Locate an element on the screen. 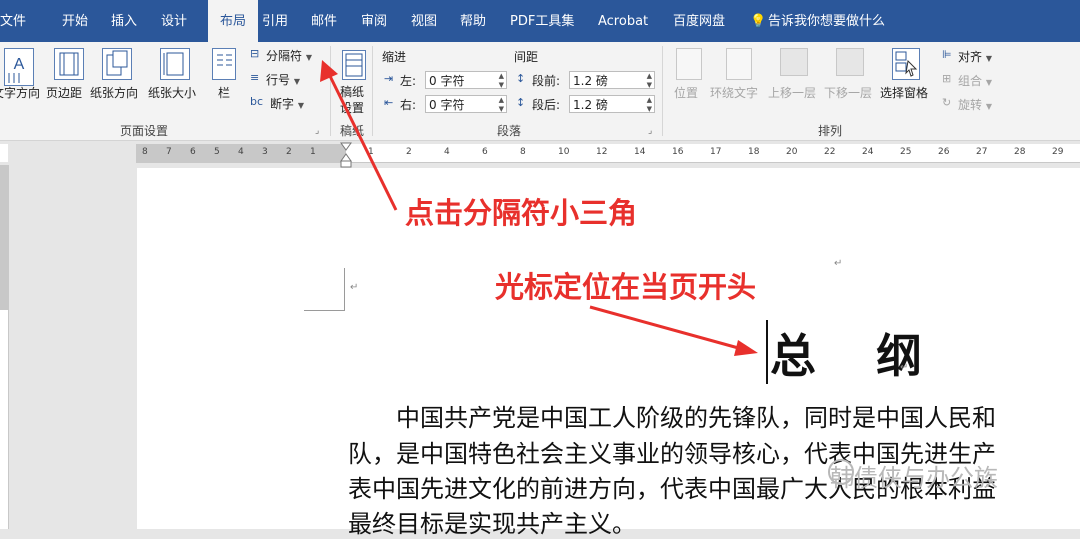 The height and width of the screenshot is (539, 1080). arrow-to-cursor is located at coordinates (666, 328).